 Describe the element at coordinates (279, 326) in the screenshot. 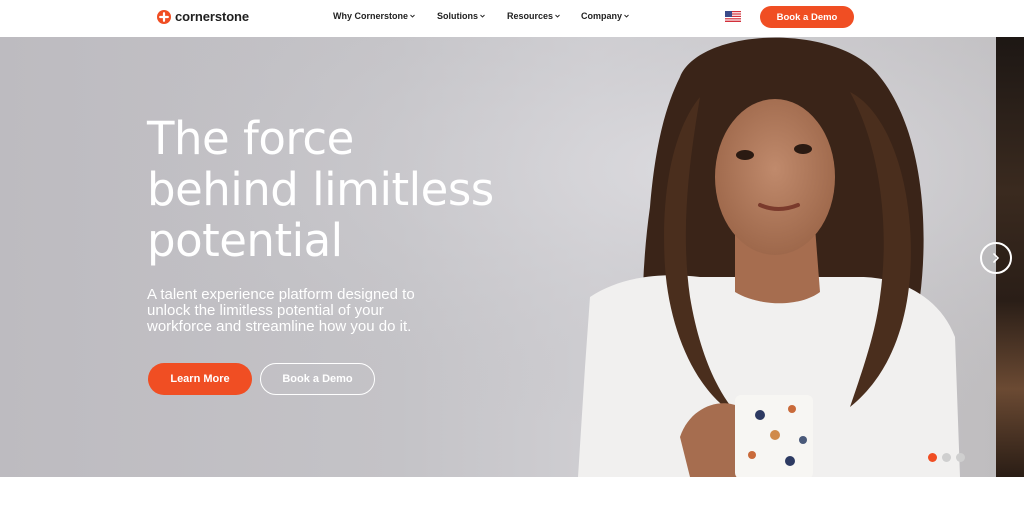

I see `subtitle-line: workforce and streamline how you do it.` at that location.